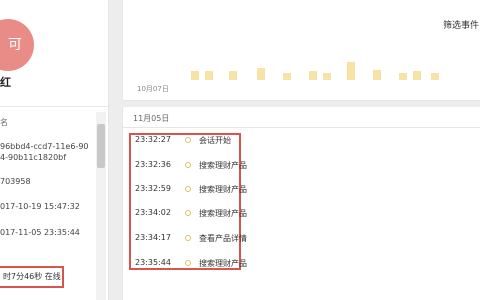  Describe the element at coordinates (153, 89) in the screenshot. I see `axis-date-label: 10月07日` at that location.